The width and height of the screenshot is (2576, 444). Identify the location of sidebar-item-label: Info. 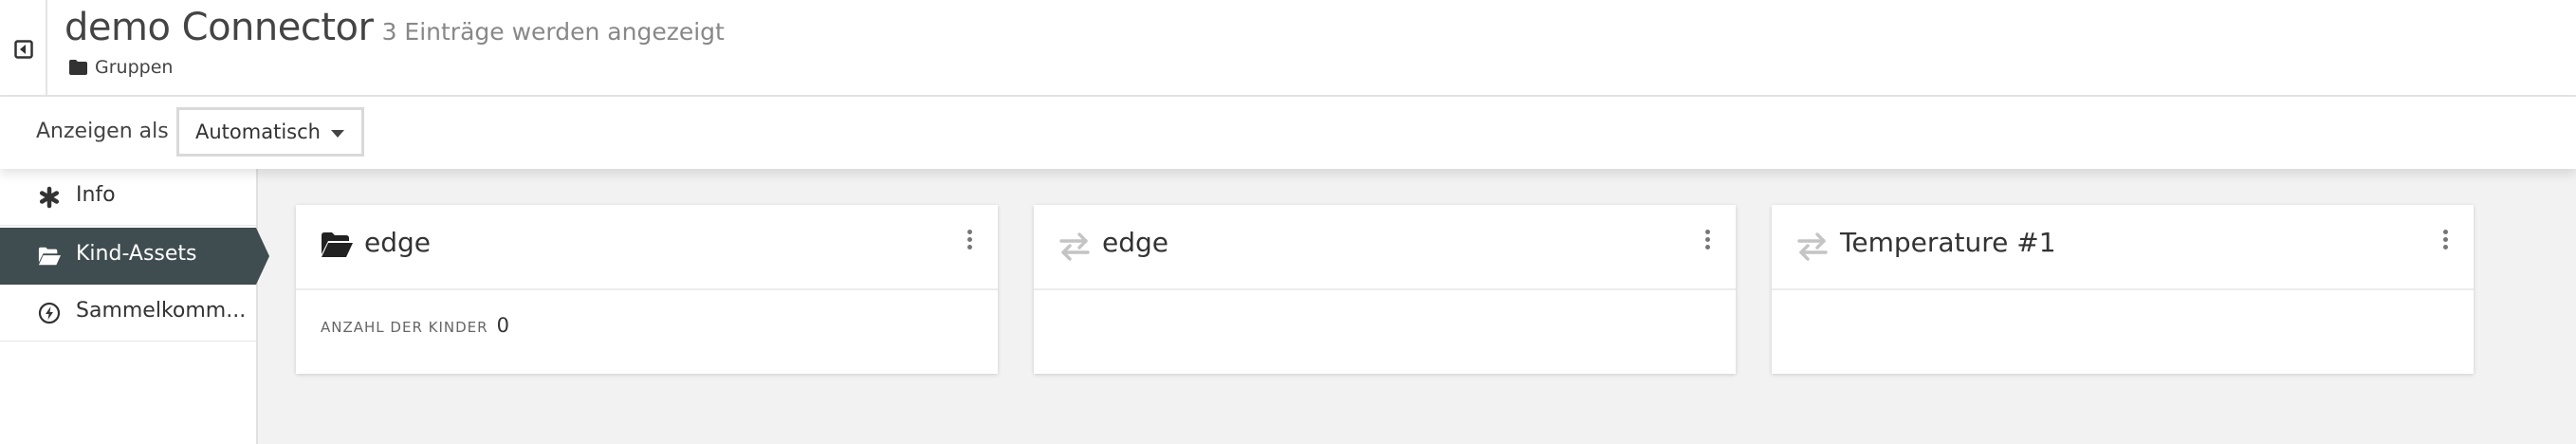
(96, 195).